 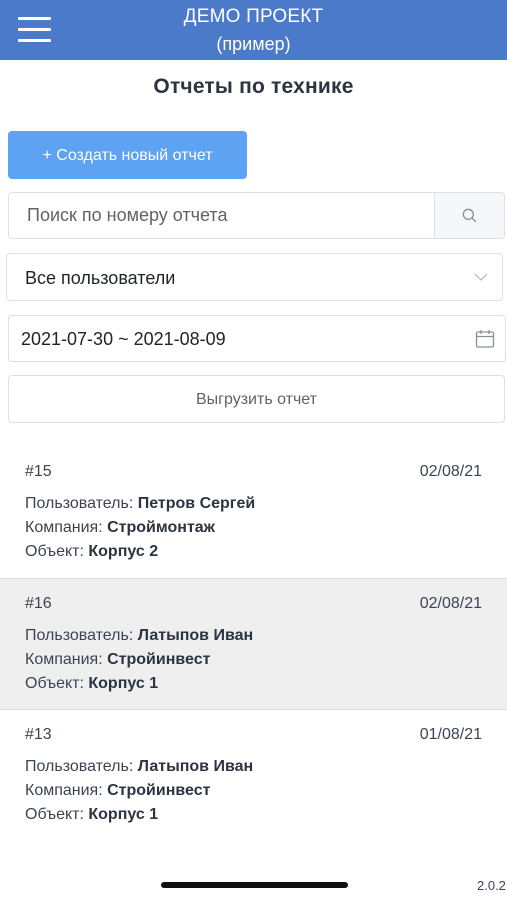 What do you see at coordinates (485, 339) in the screenshot?
I see `calendar-icon` at bounding box center [485, 339].